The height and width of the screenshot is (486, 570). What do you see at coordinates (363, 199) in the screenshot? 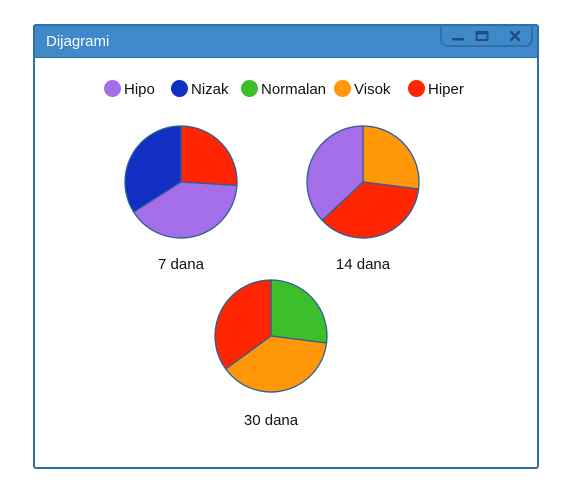
I see `pie-chart-14-dana: 14 dana` at bounding box center [363, 199].